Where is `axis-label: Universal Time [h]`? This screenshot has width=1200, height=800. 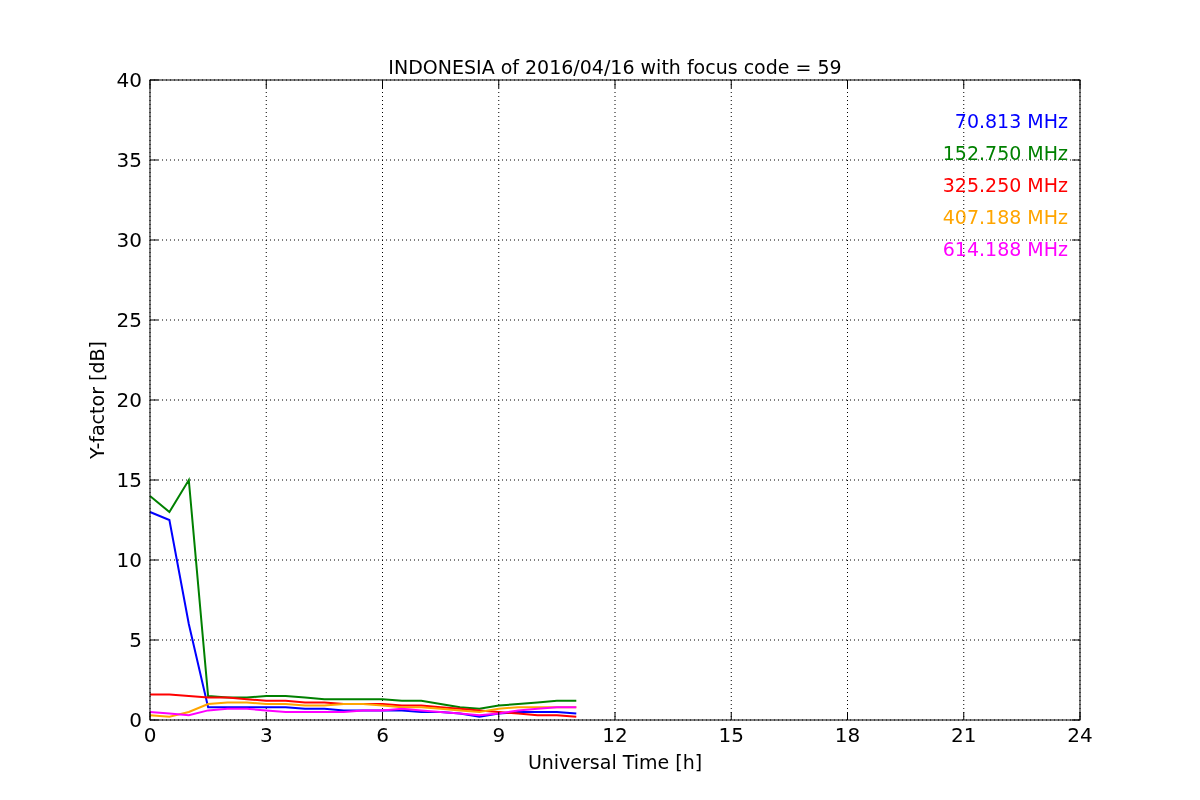 axis-label: Universal Time [h] is located at coordinates (615, 762).